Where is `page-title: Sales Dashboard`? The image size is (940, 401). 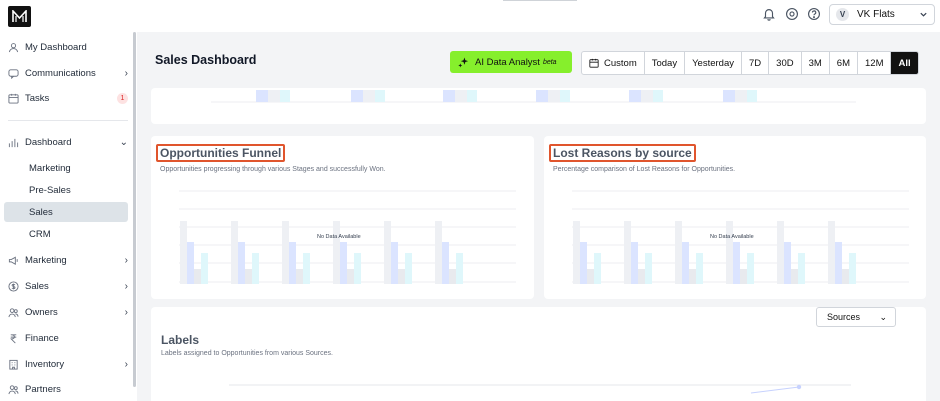 page-title: Sales Dashboard is located at coordinates (206, 60).